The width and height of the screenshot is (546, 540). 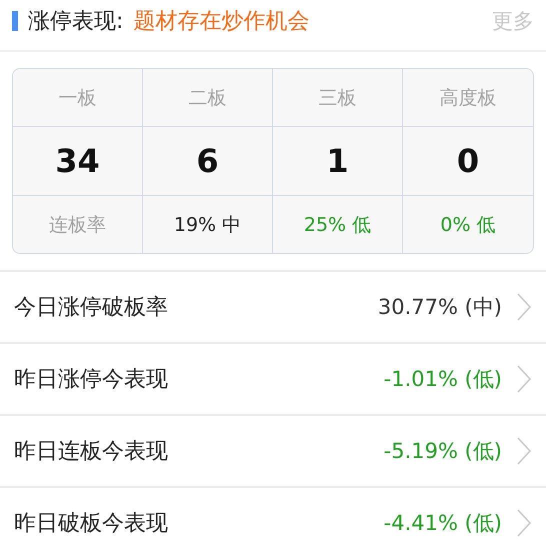 What do you see at coordinates (337, 161) in the screenshot?
I see `board-count: 1` at bounding box center [337, 161].